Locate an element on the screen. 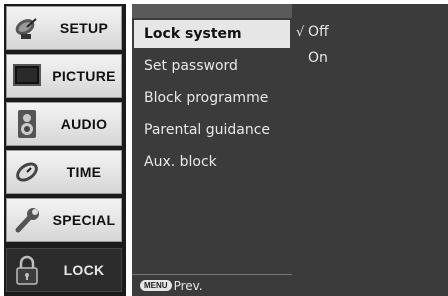 This screenshot has height=296, width=448. checkmark-icon: √ is located at coordinates (300, 32).